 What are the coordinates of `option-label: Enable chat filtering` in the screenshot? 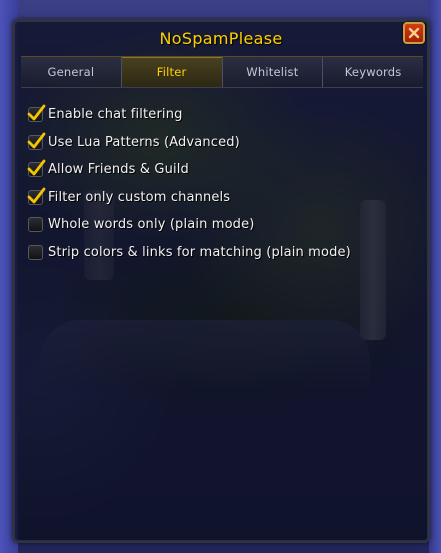 It's located at (115, 115).